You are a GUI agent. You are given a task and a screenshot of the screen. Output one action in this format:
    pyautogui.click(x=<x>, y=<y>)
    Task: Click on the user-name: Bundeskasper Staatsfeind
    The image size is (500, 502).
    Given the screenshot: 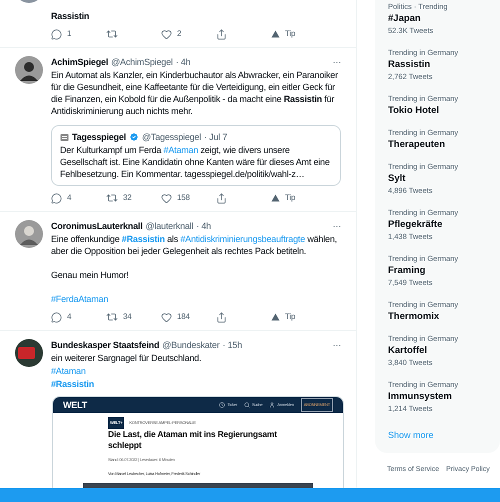 What is the action you would take?
    pyautogui.click(x=105, y=345)
    